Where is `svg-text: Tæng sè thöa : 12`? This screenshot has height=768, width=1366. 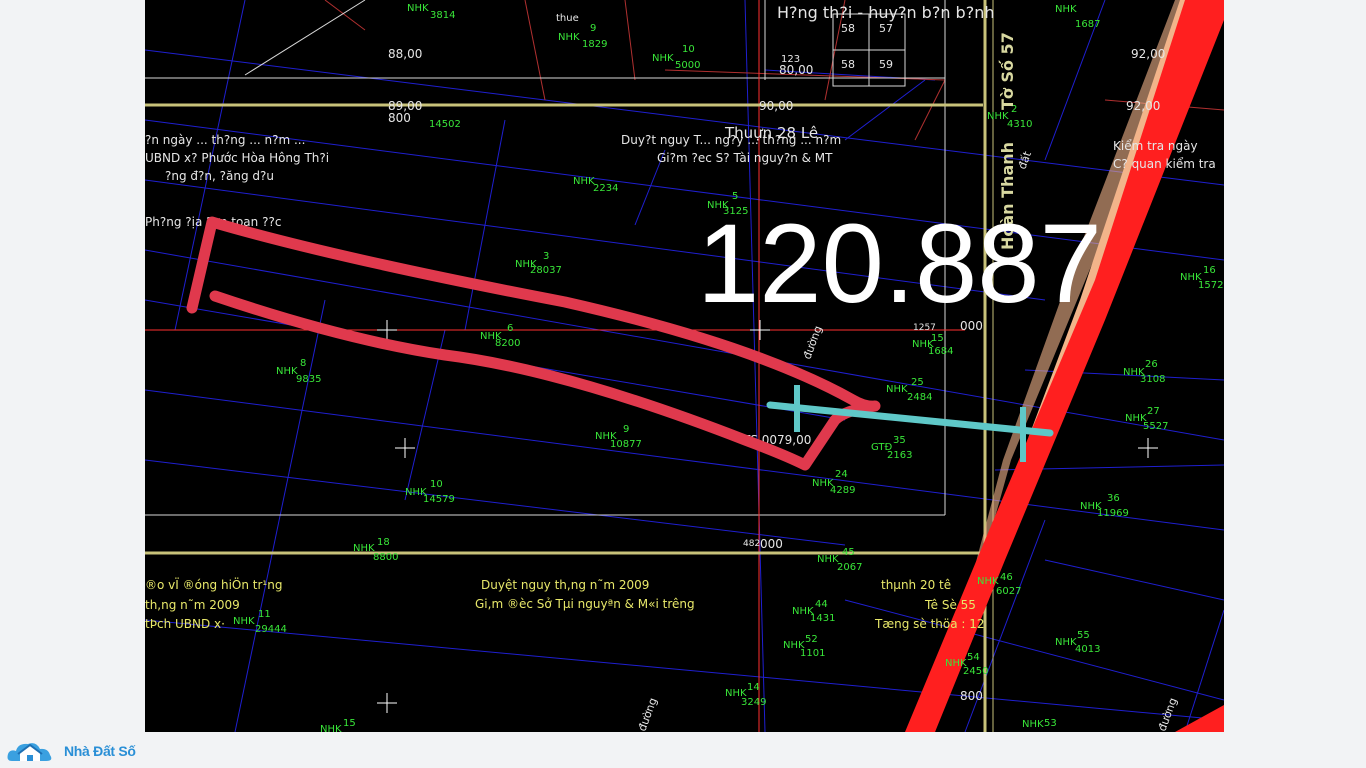
svg-text: Tæng sè thöa : 12 is located at coordinates (929, 624).